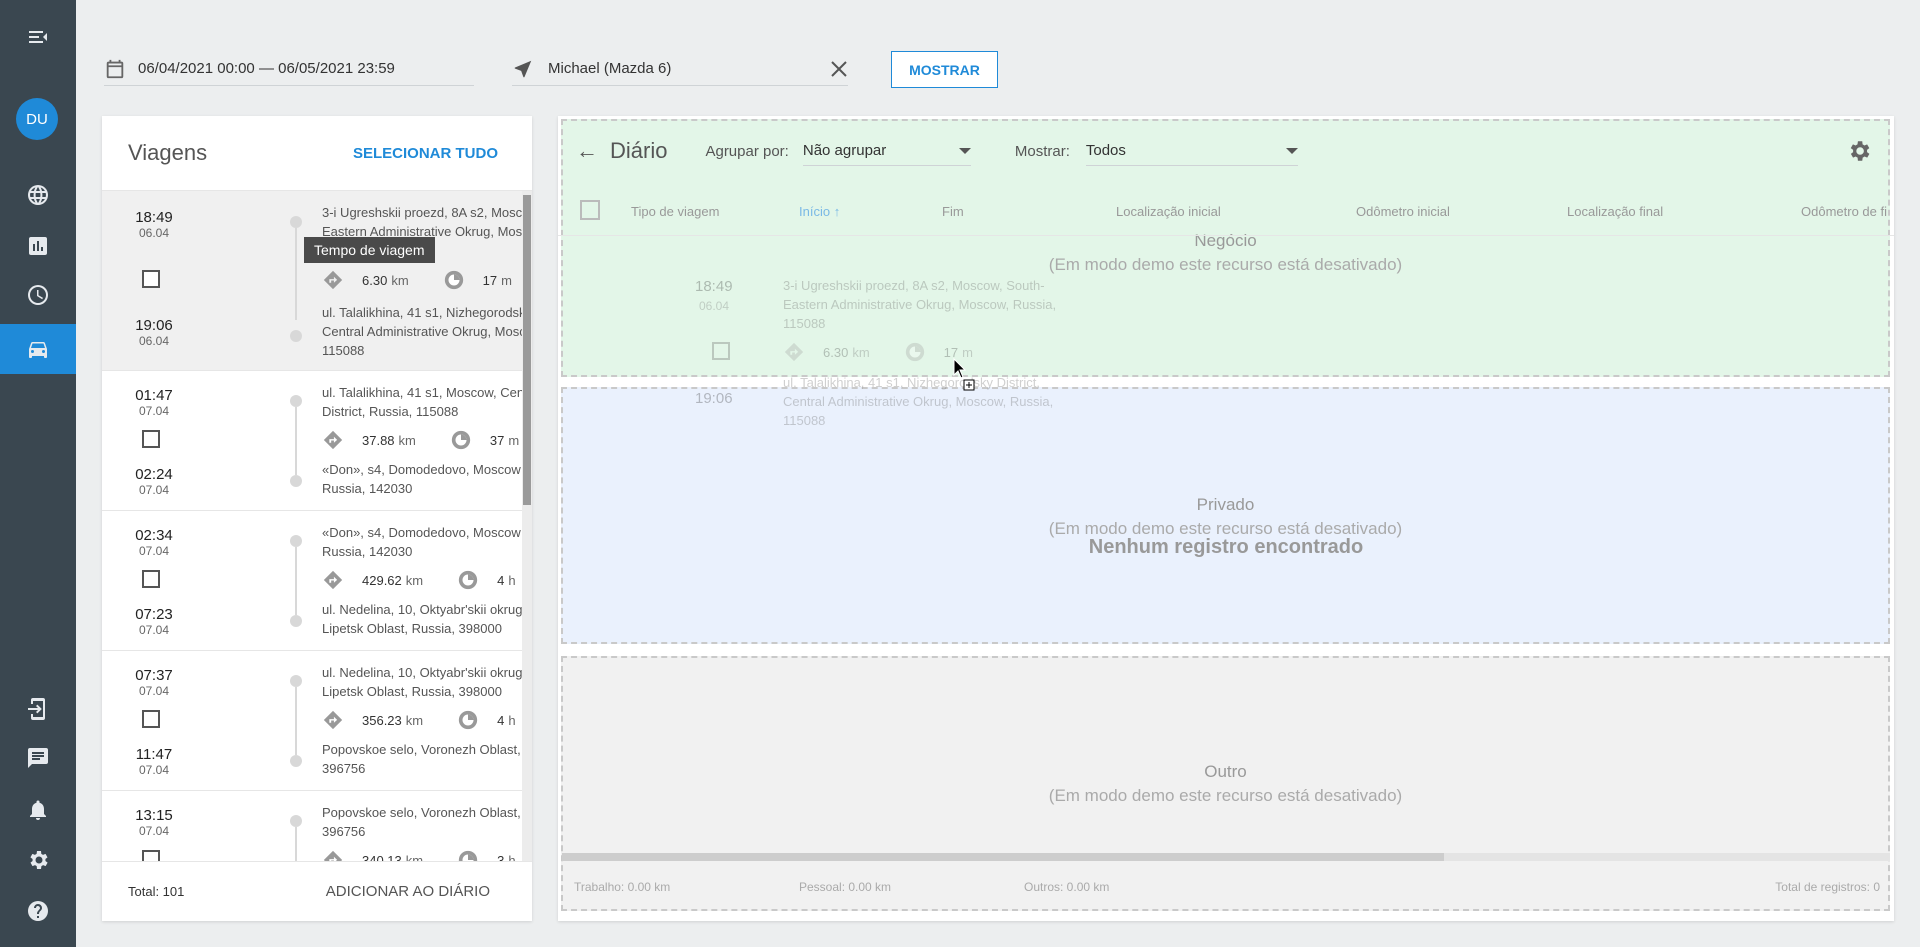 This screenshot has width=1920, height=947. Describe the element at coordinates (317, 153) in the screenshot. I see `trips-header: Viagens SELECIONAR TUDO` at that location.